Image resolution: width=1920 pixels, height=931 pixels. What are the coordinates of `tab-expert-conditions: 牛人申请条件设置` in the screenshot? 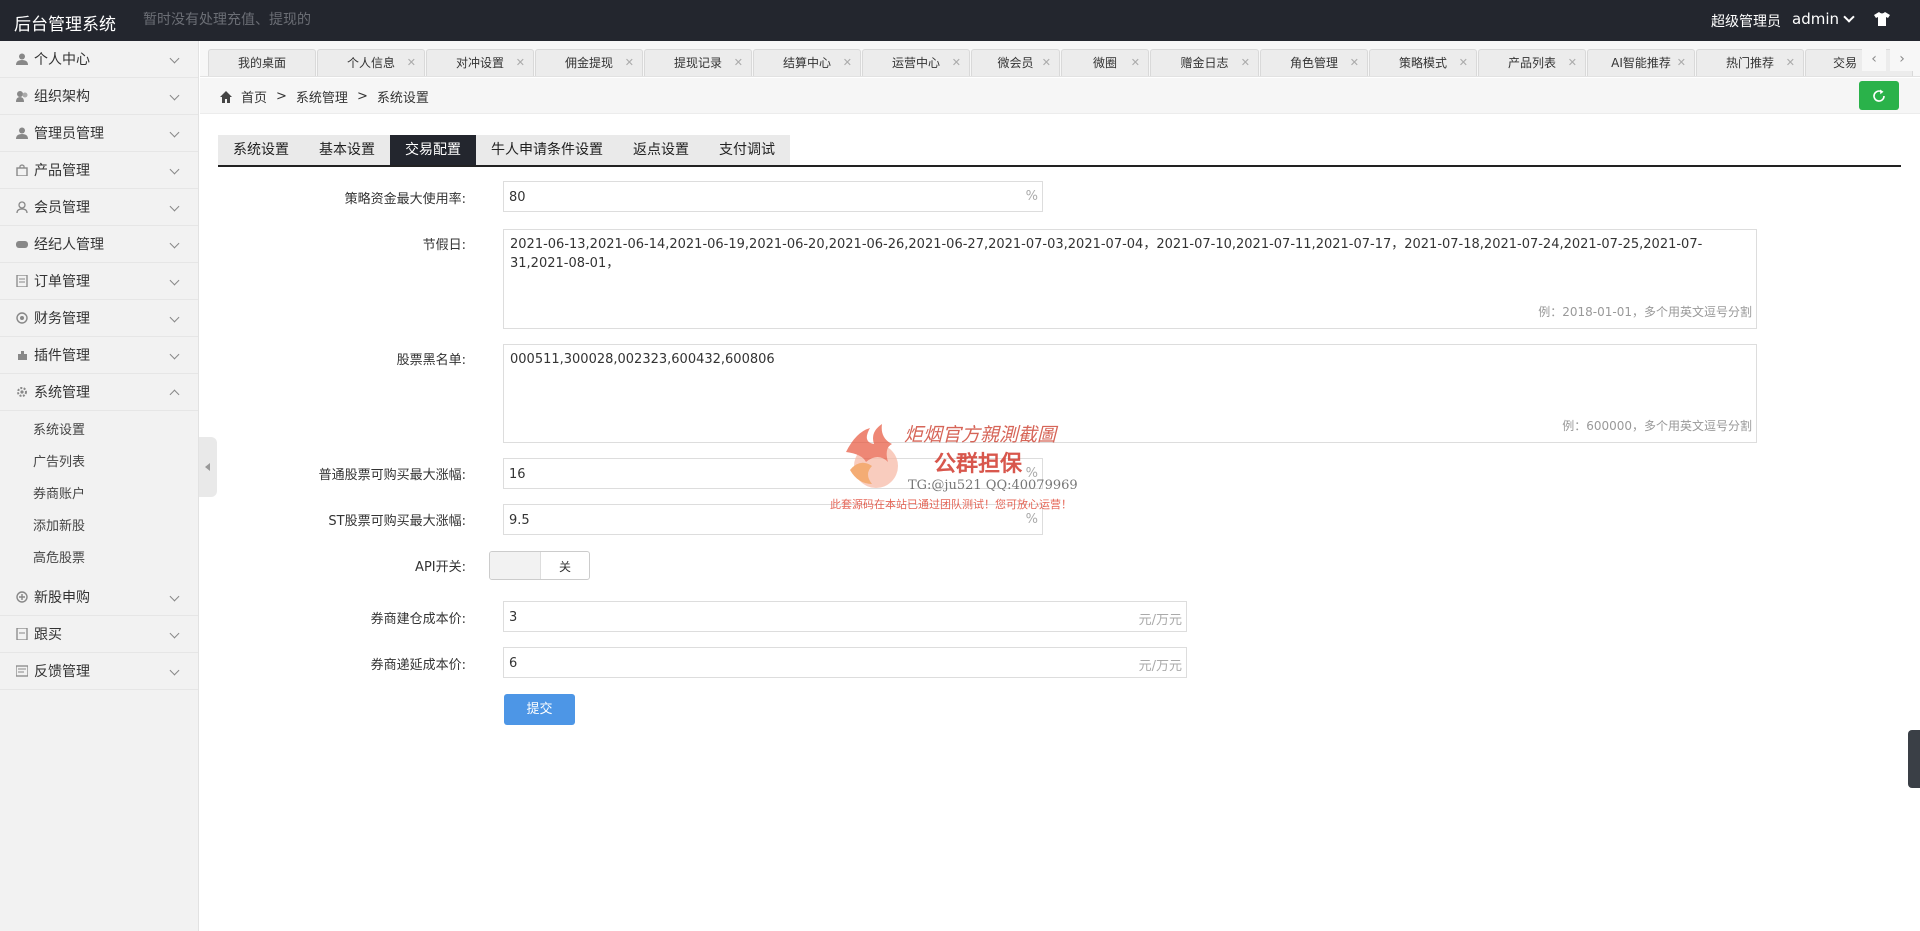 It's located at (547, 150).